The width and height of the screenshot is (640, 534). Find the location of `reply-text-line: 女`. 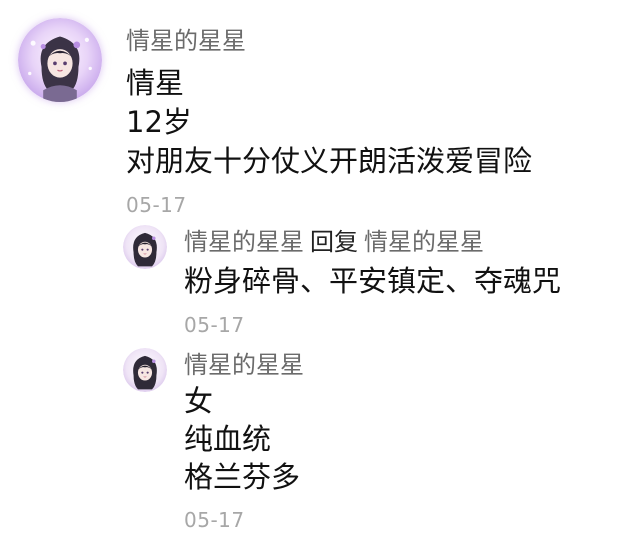

reply-text-line: 女 is located at coordinates (199, 401).